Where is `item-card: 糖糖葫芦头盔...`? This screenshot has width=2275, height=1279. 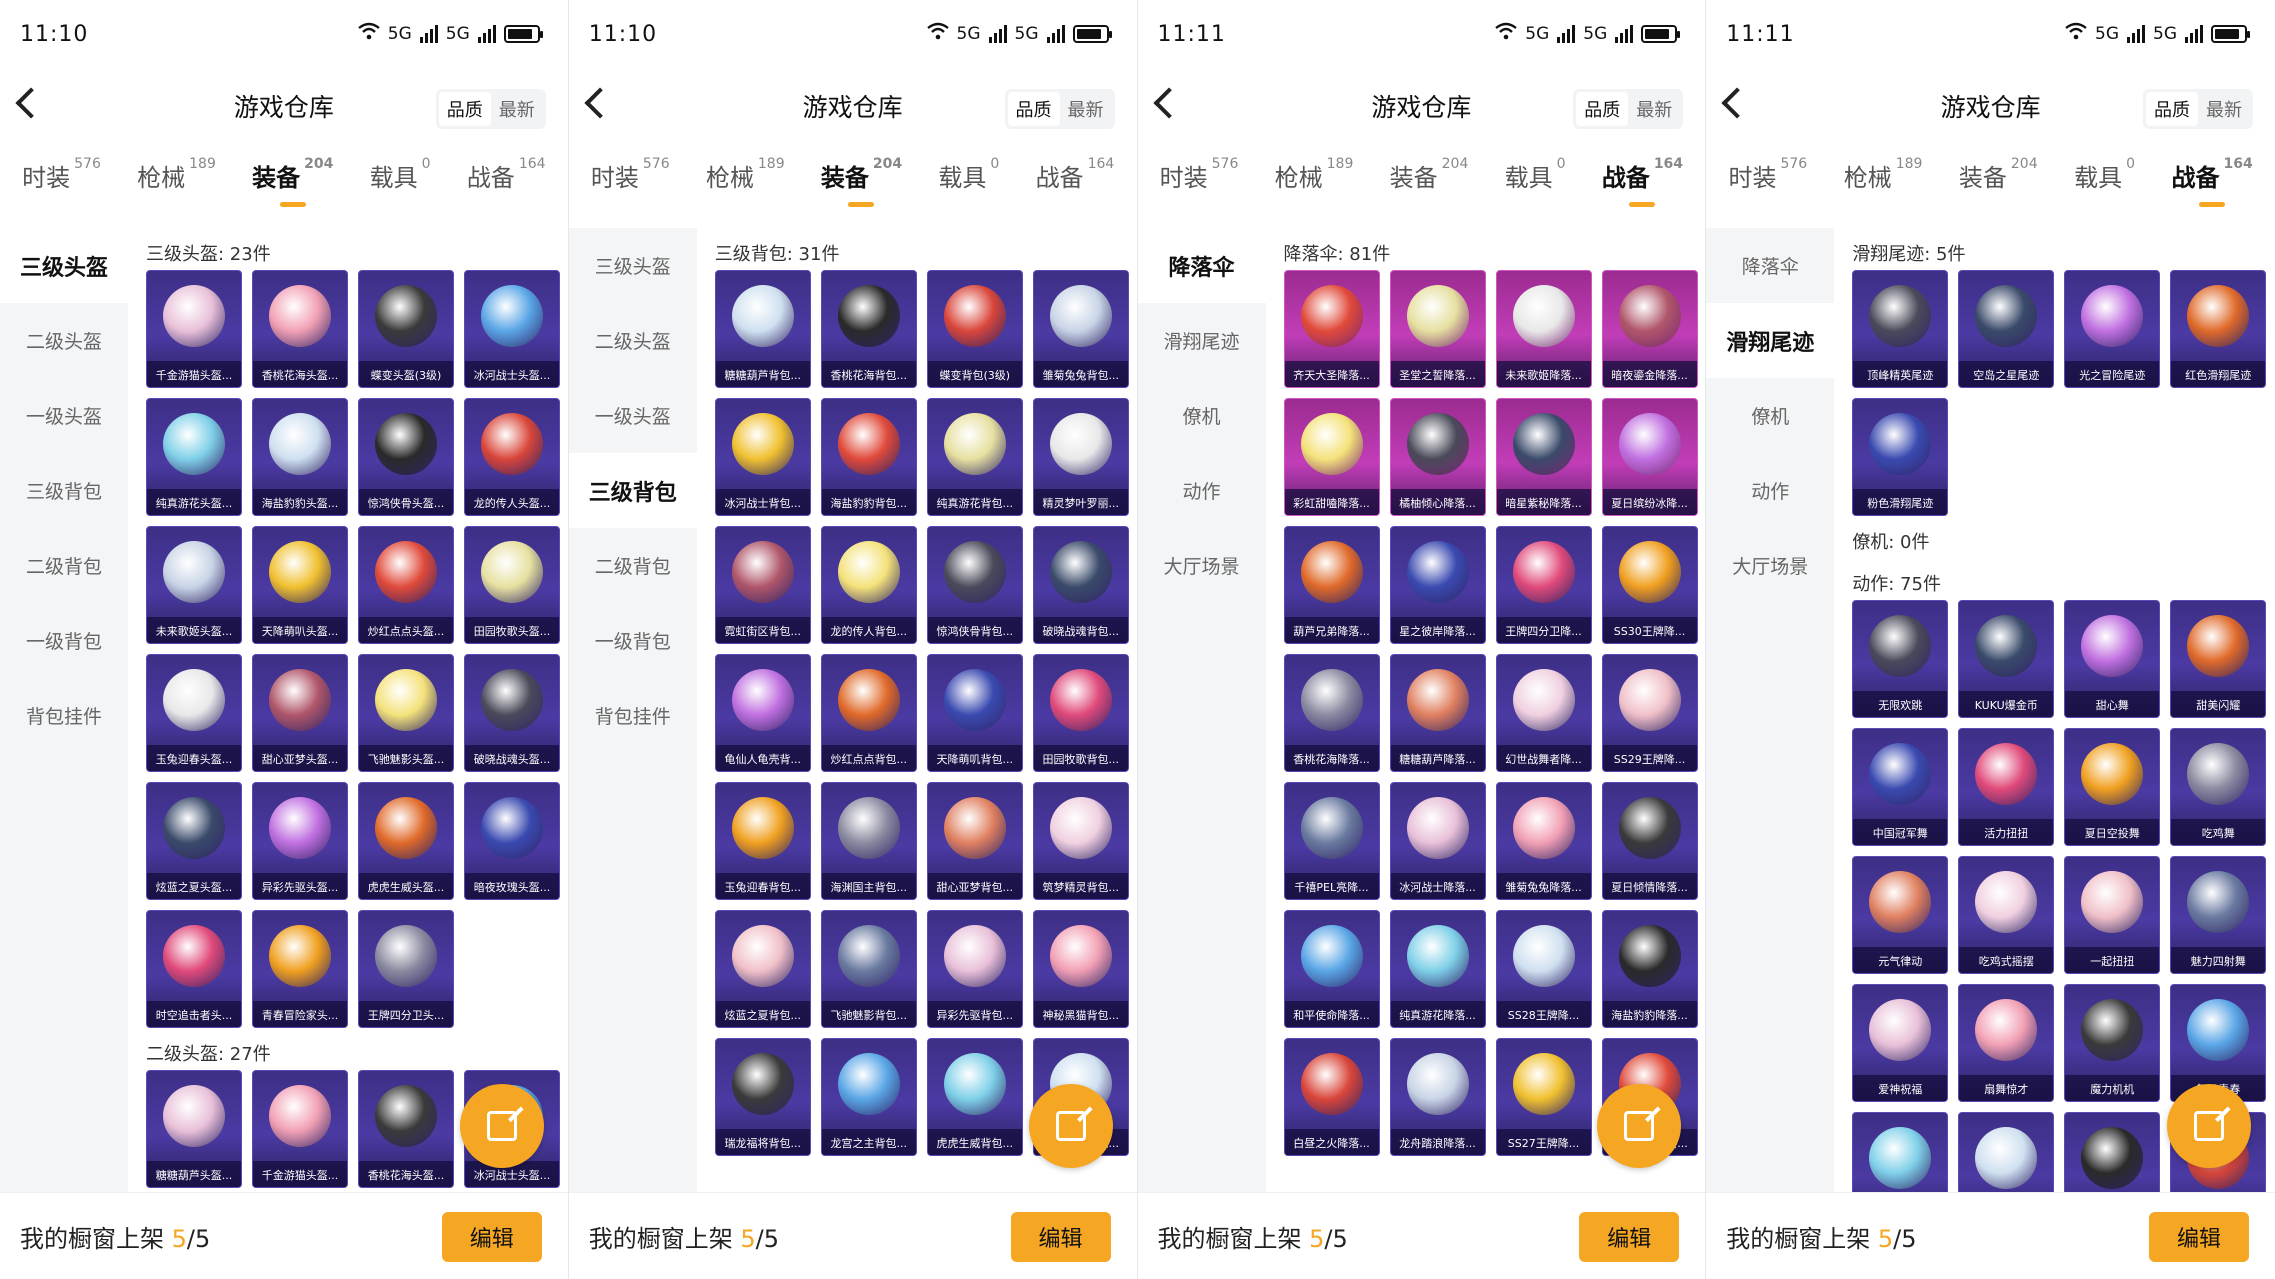 item-card: 糖糖葫芦头盔... is located at coordinates (194, 1129).